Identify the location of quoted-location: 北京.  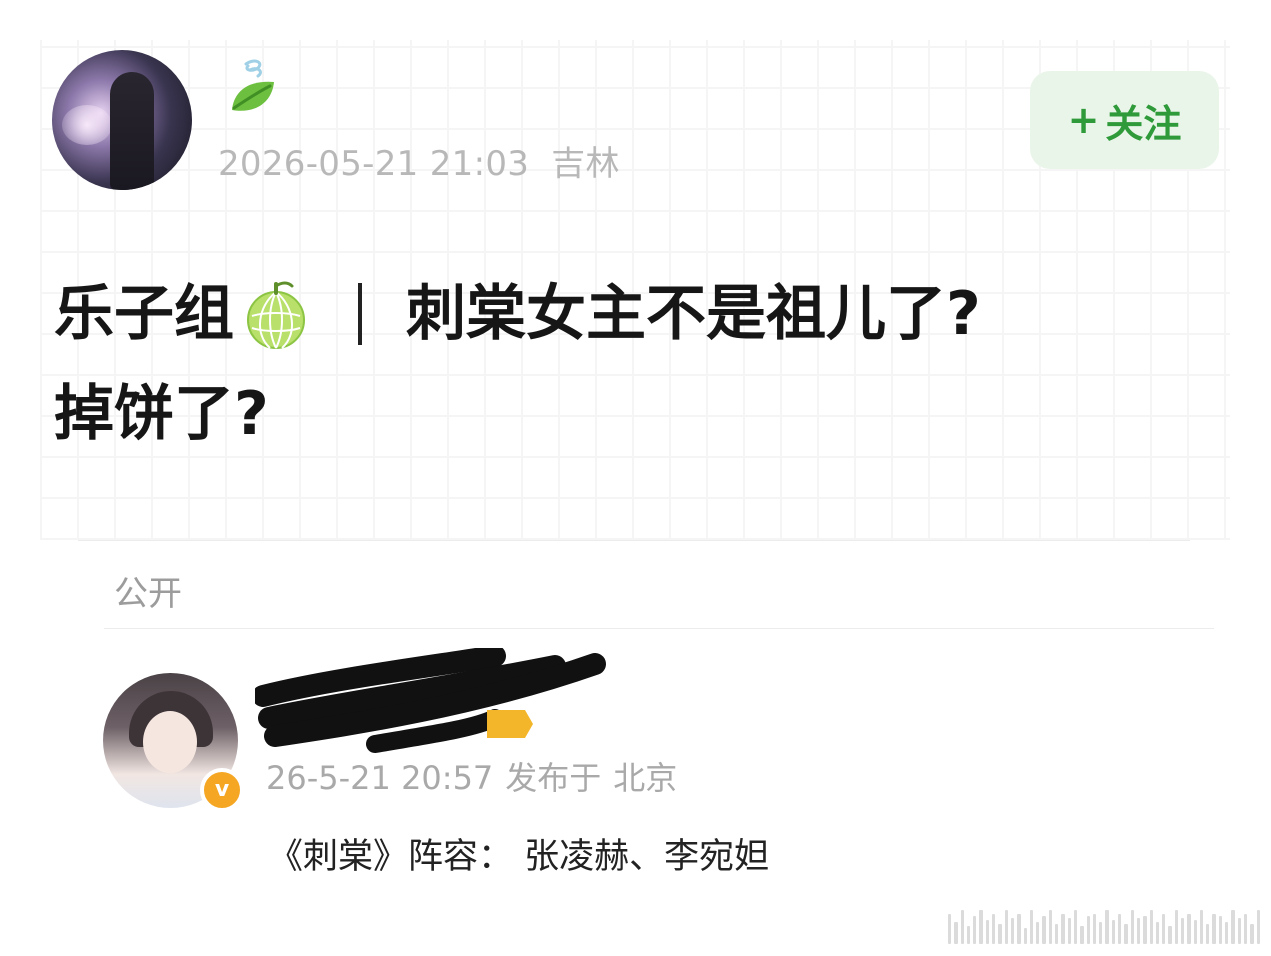
(645, 778).